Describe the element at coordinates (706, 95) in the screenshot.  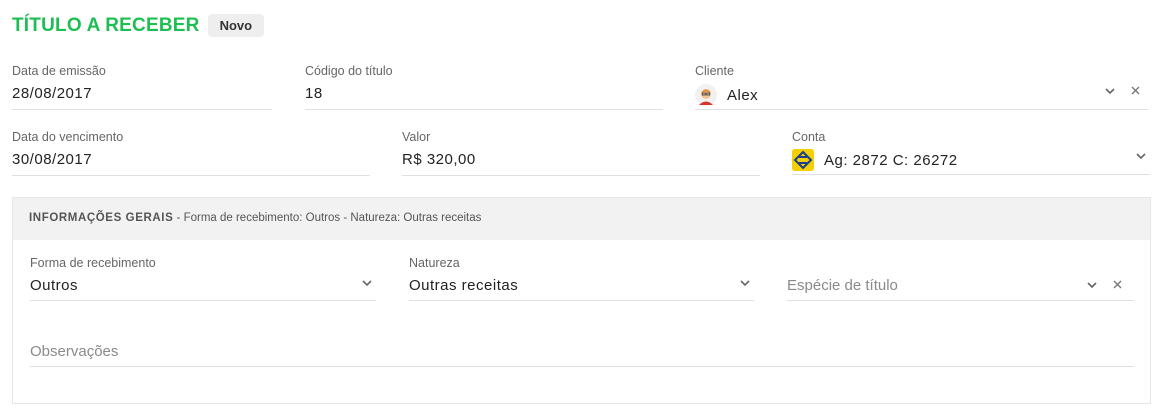
I see `avatar` at that location.